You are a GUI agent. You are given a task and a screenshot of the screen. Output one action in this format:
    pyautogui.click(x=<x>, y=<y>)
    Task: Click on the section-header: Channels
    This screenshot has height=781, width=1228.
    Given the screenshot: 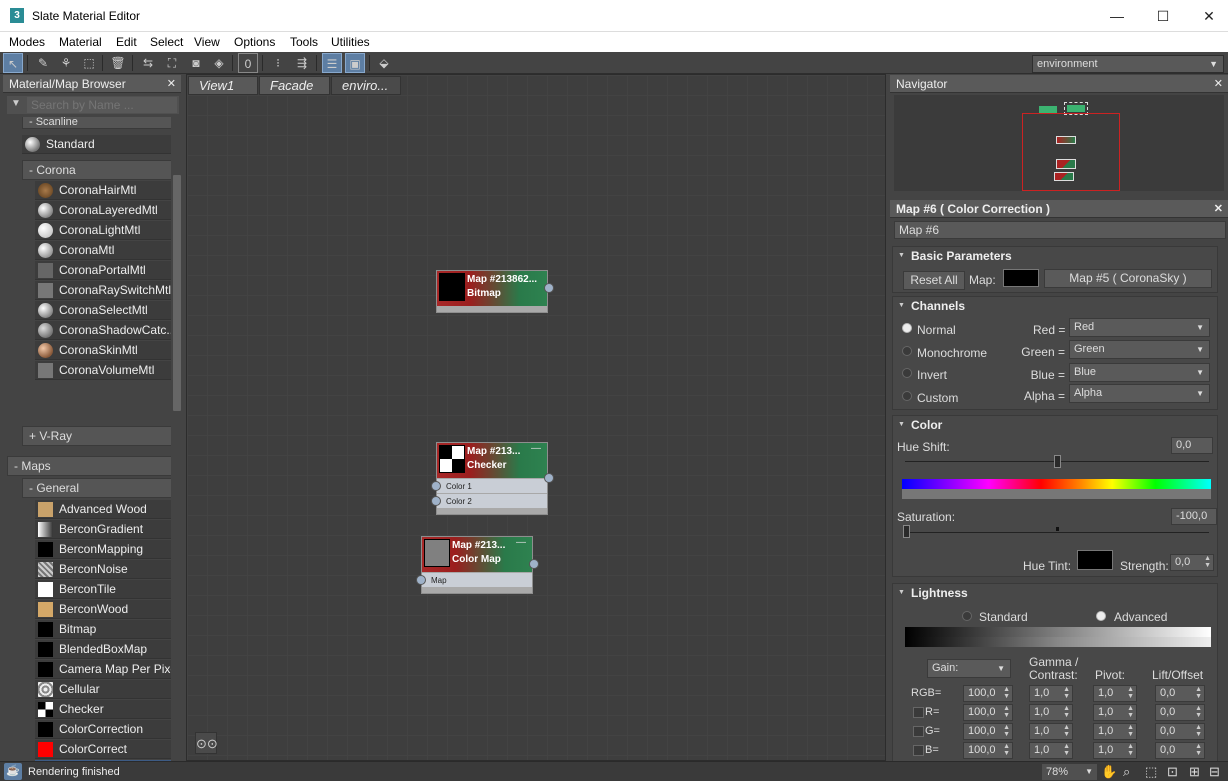 What is the action you would take?
    pyautogui.click(x=1055, y=306)
    